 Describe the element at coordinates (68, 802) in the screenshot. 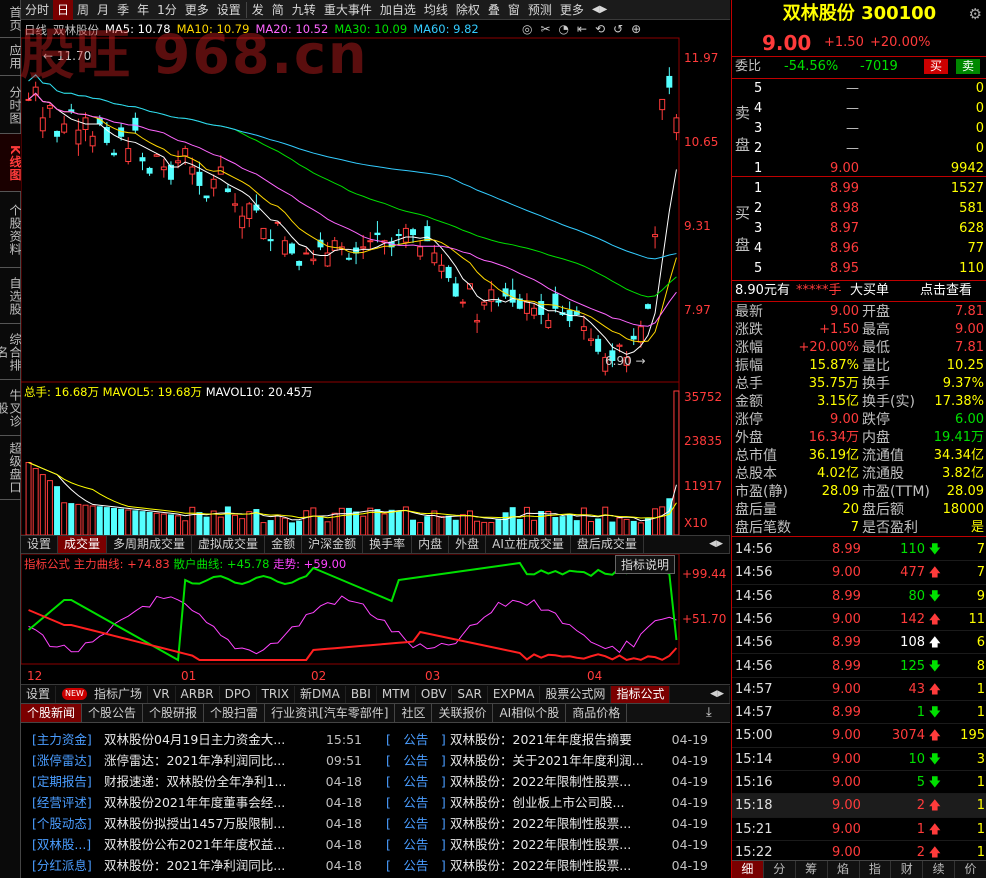

I see `news-category: [经营评述]` at that location.